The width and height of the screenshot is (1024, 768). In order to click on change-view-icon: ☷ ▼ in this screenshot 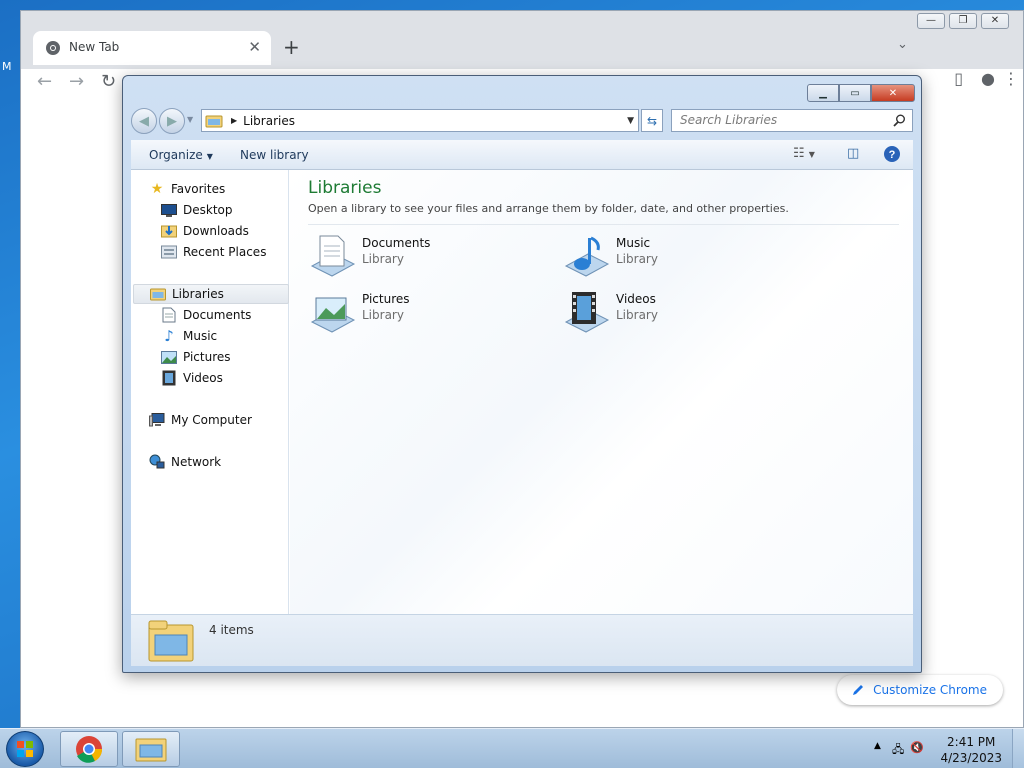, I will do `click(804, 153)`.